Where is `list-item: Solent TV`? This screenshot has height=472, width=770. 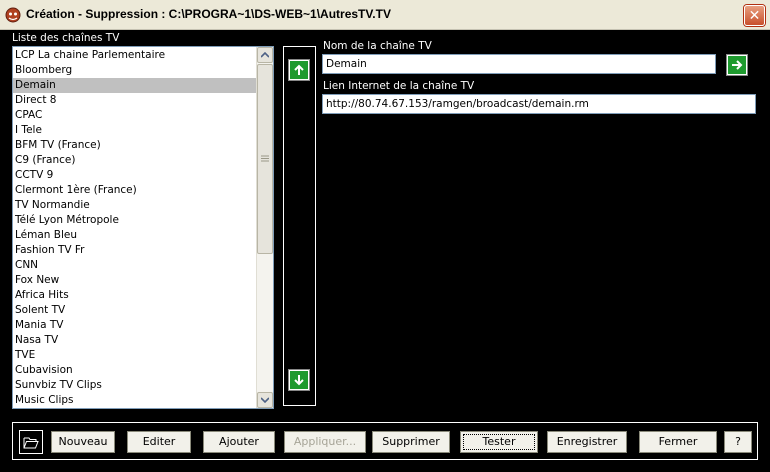
list-item: Solent TV is located at coordinates (134, 310).